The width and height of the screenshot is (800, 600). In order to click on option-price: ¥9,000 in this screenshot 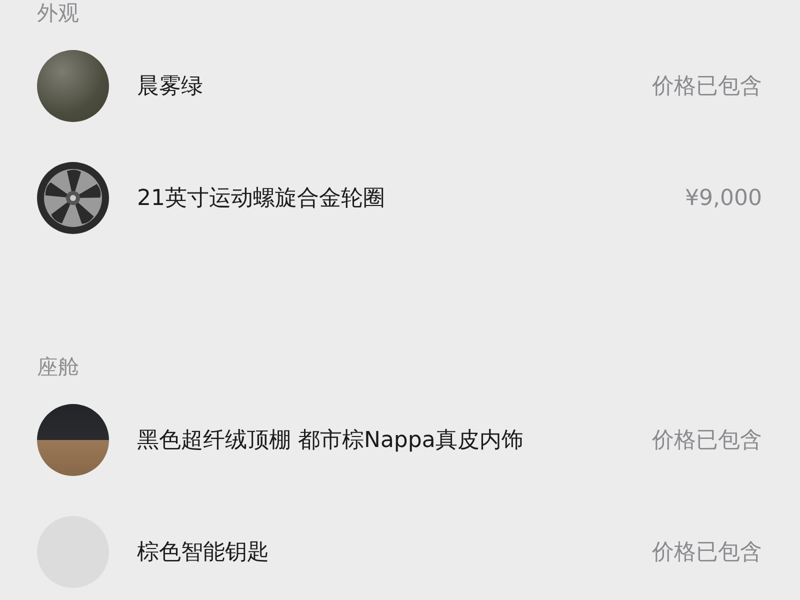, I will do `click(723, 198)`.